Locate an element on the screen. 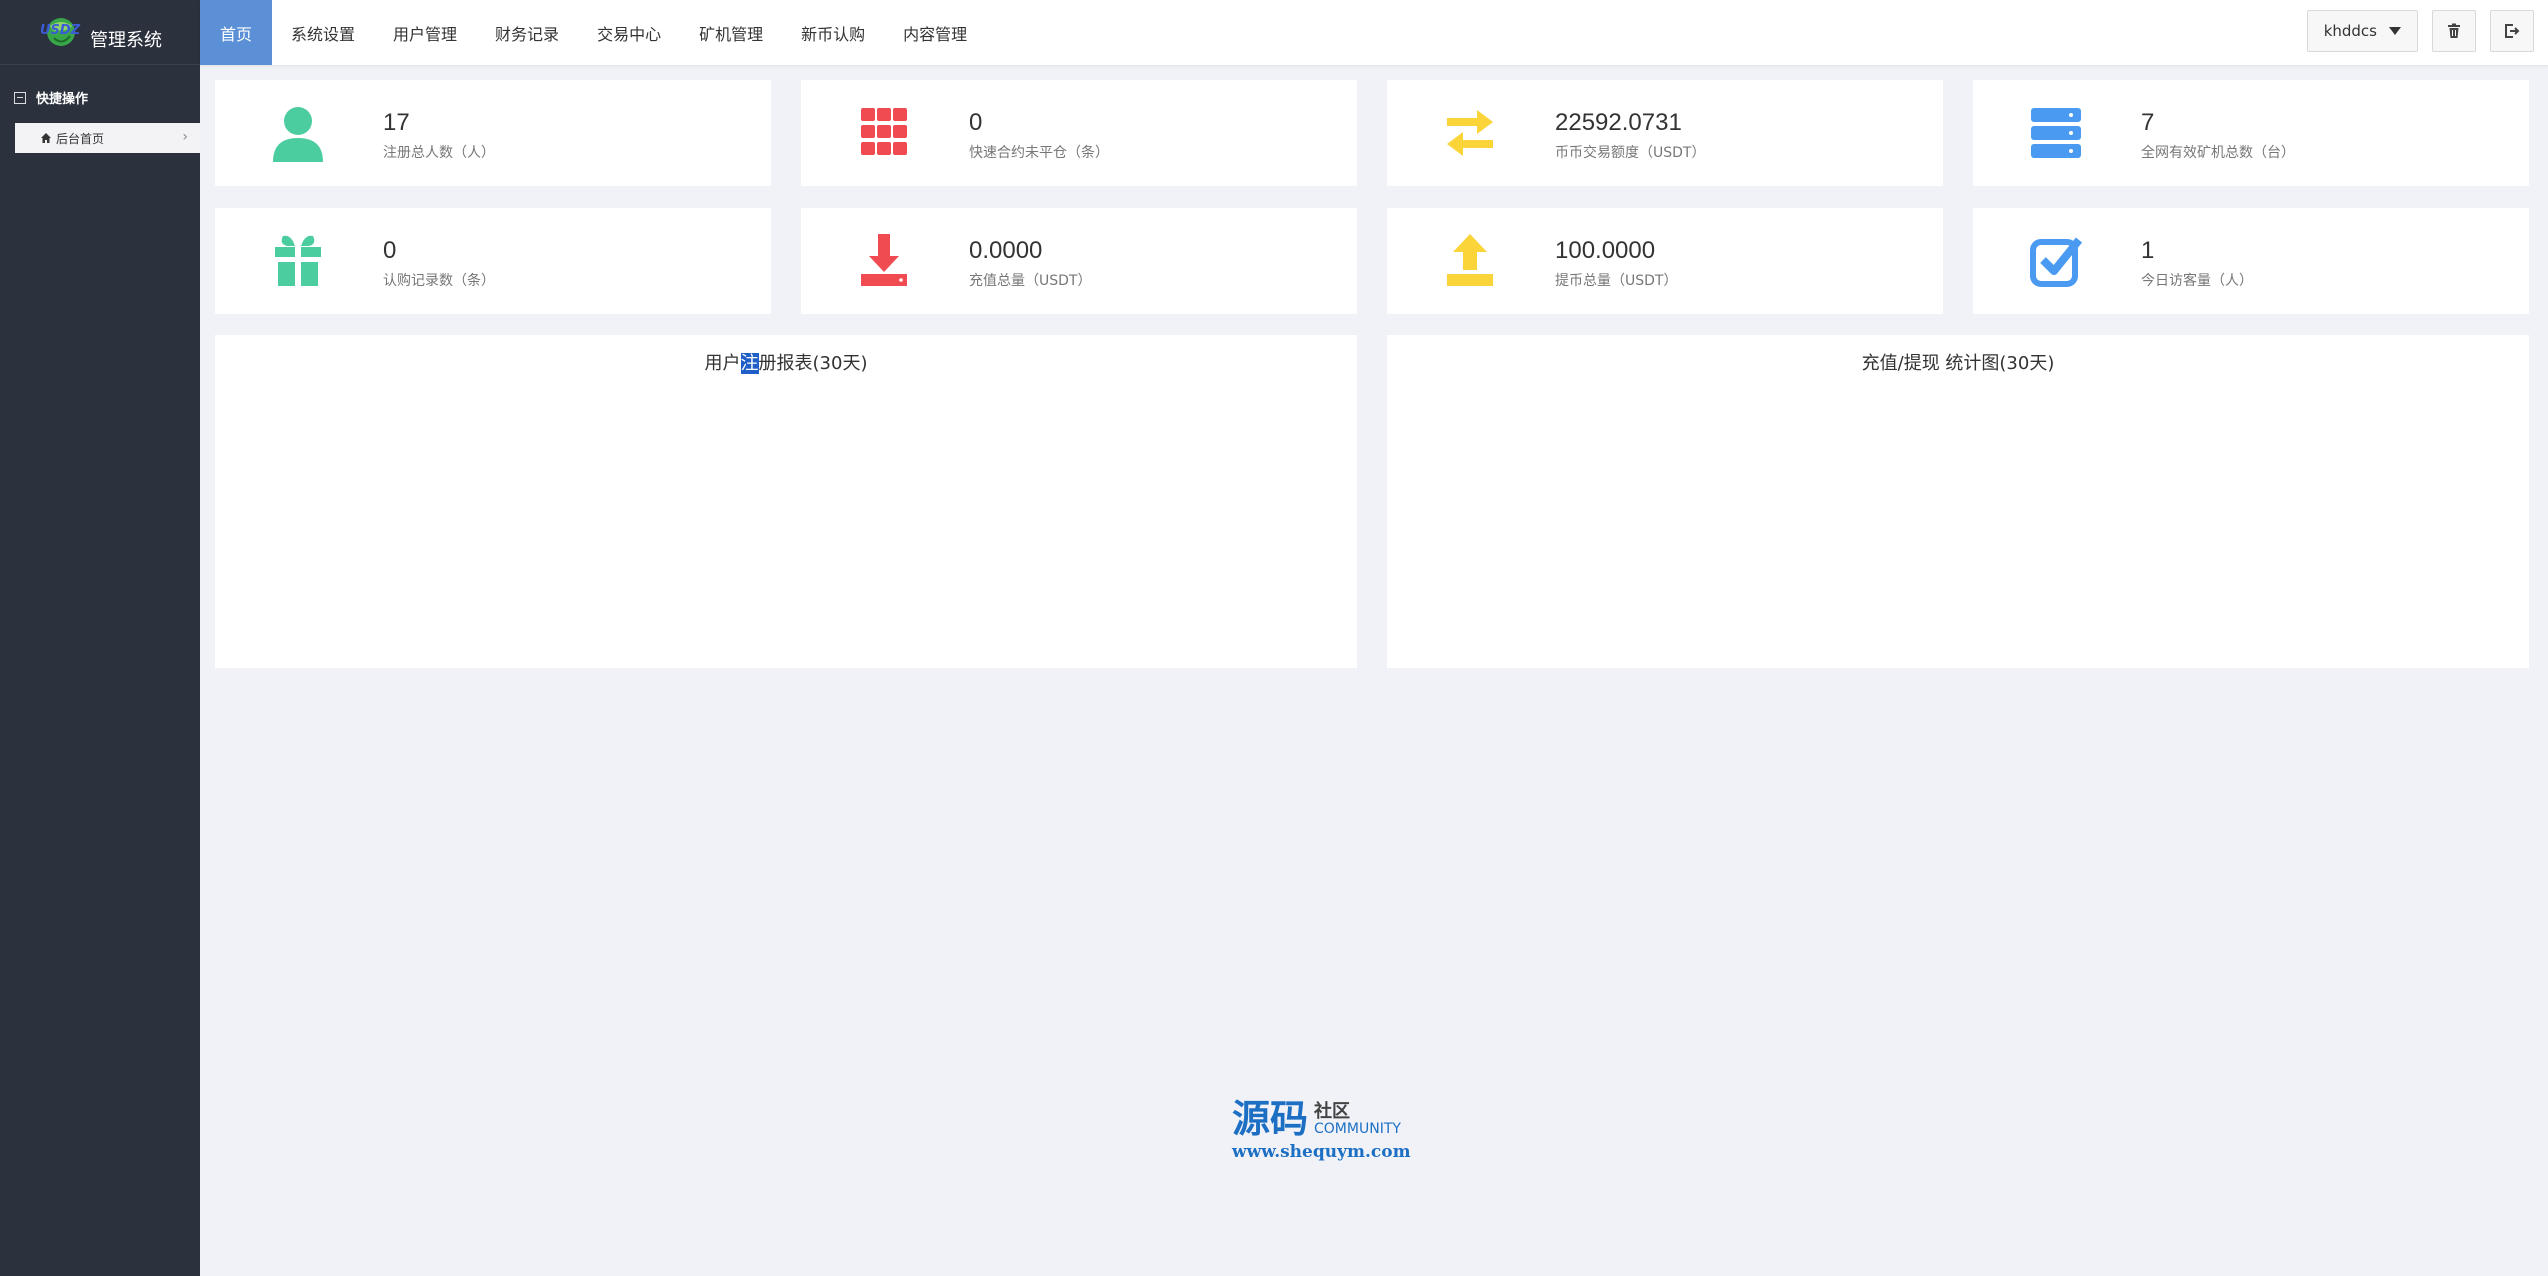  username: khddcs is located at coordinates (2350, 31).